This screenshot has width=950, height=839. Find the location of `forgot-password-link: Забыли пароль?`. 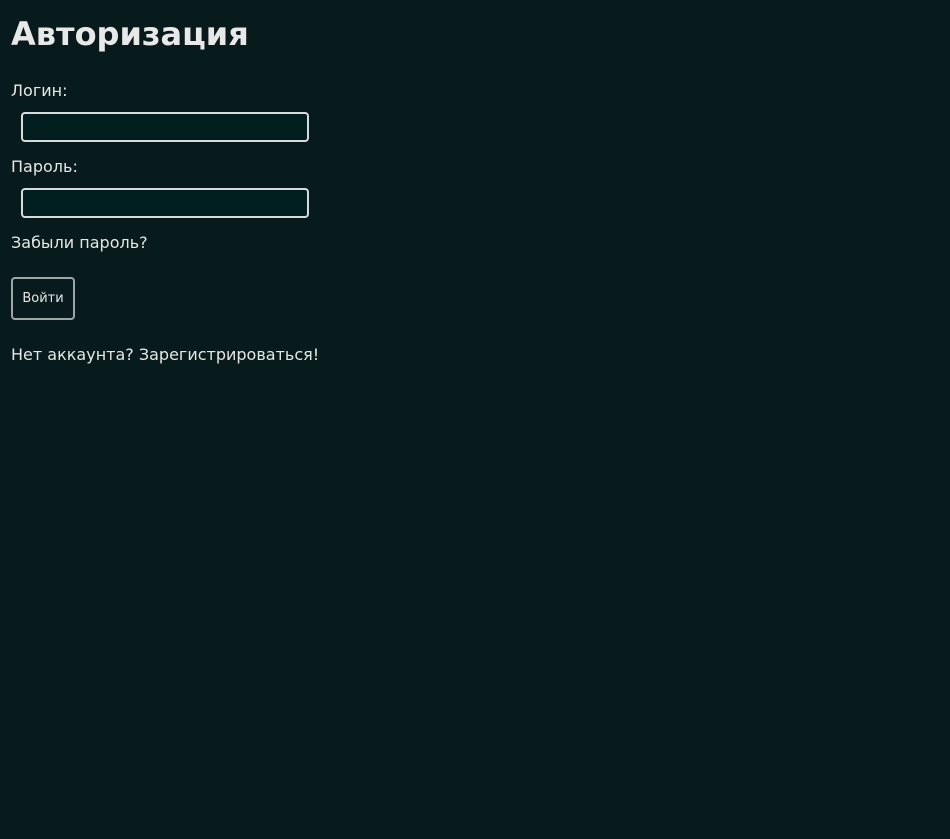

forgot-password-link: Забыли пароль? is located at coordinates (79, 243).